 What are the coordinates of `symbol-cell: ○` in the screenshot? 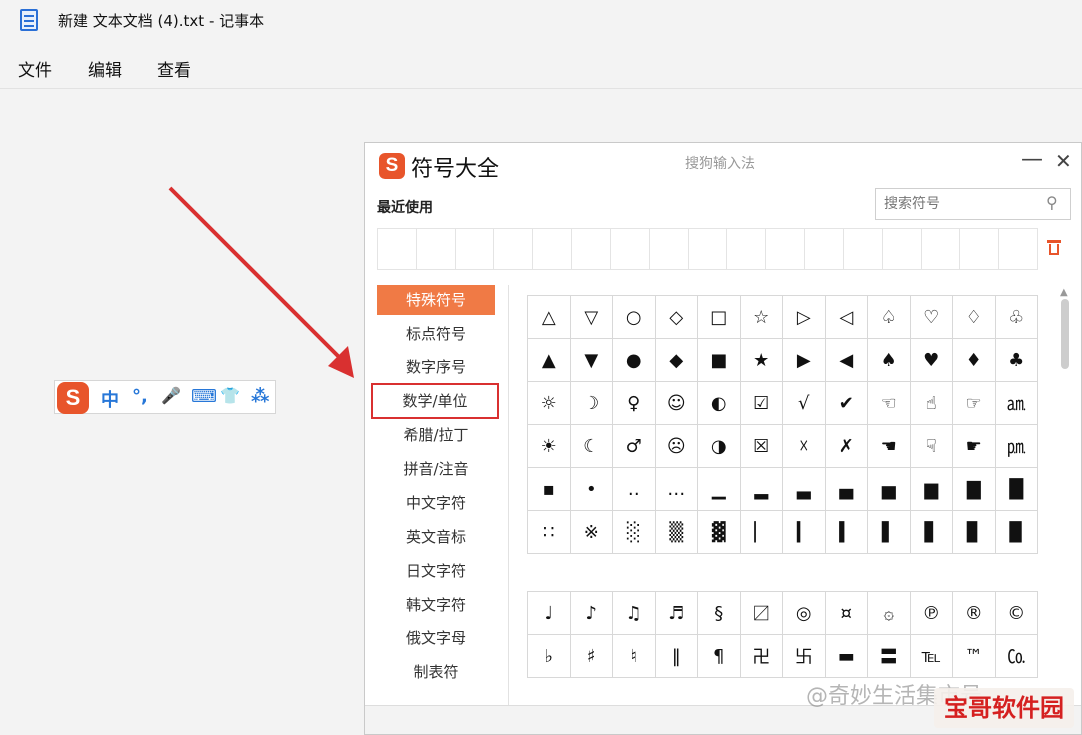 It's located at (634, 317).